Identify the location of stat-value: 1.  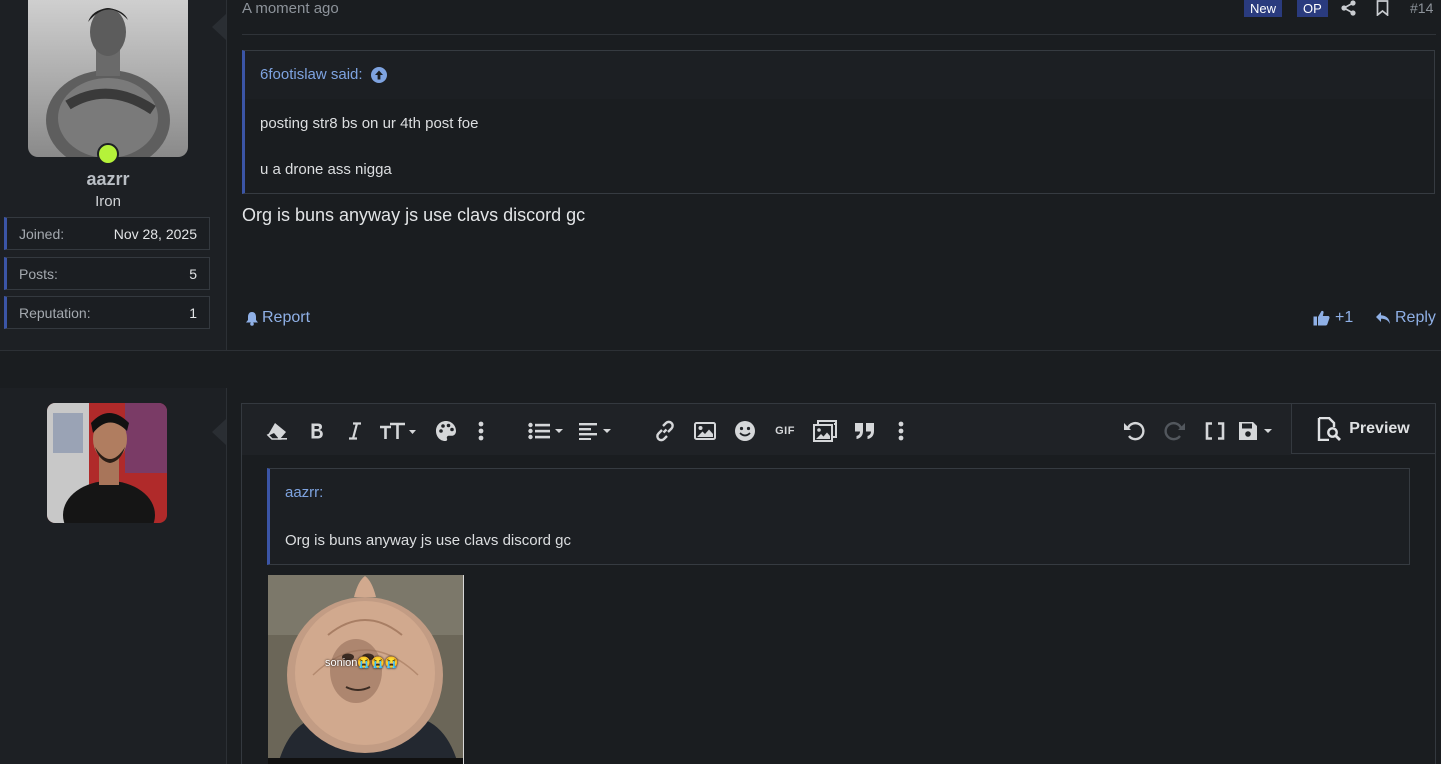
(193, 312).